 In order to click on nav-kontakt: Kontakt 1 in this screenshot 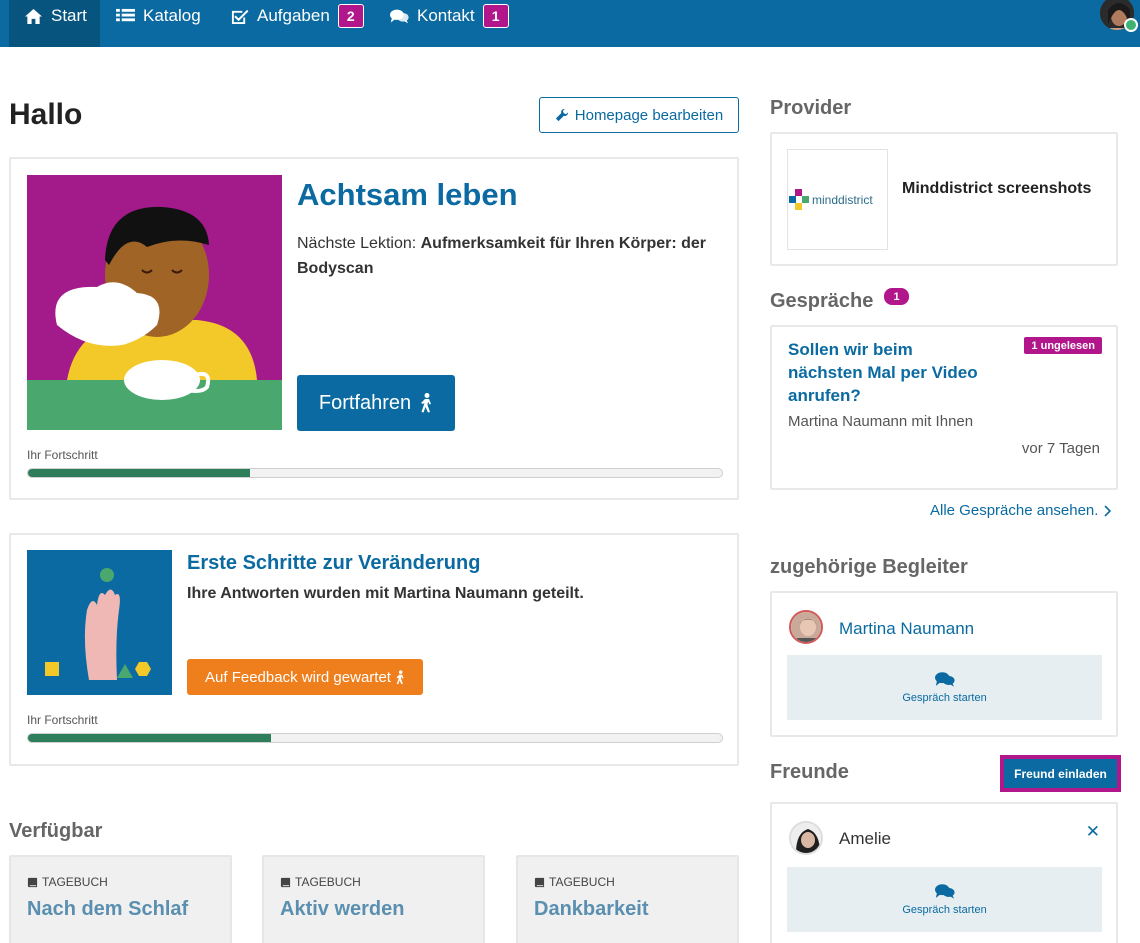, I will do `click(449, 23)`.